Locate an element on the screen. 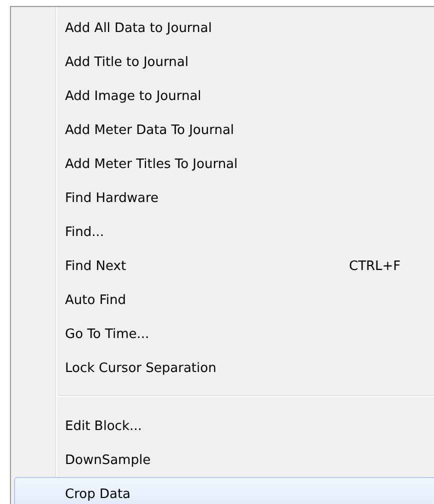 This screenshot has width=434, height=504. menu-item: Add Meter Titles To Journal is located at coordinates (224, 164).